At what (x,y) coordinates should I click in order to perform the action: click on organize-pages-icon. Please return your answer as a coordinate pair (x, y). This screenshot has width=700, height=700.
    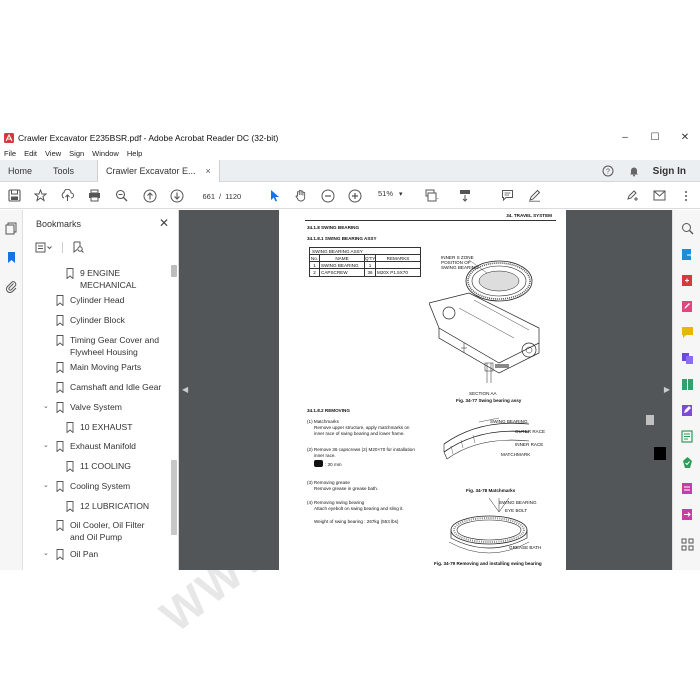
    Looking at the image, I should click on (687, 384).